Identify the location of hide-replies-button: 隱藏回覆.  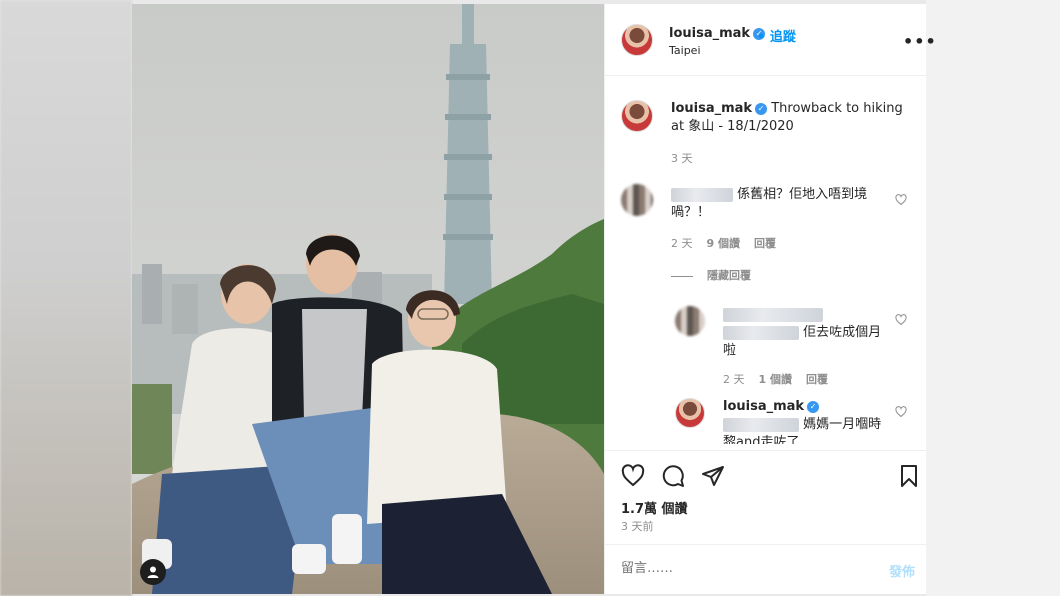
(711, 275).